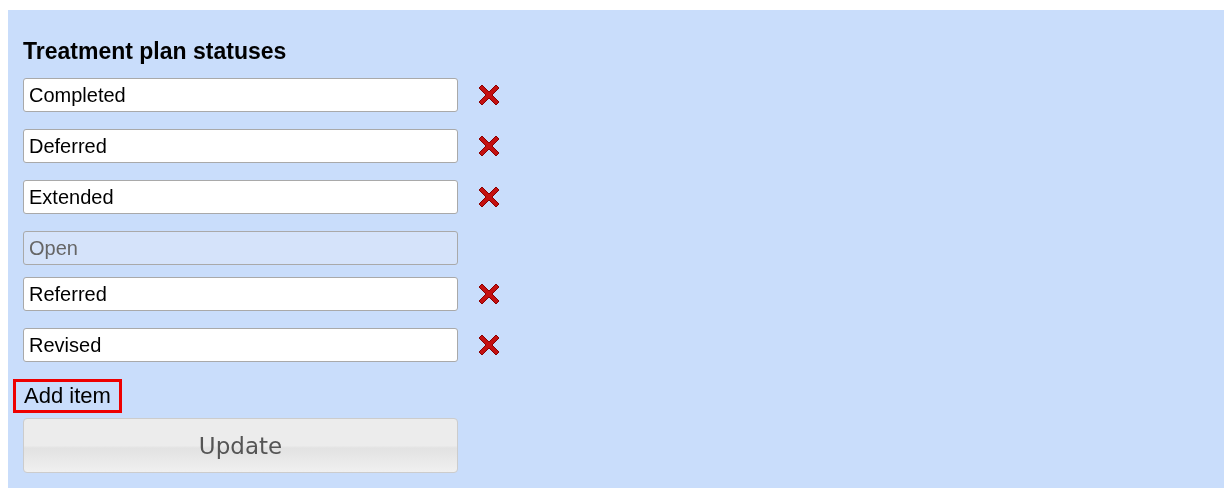 The height and width of the screenshot is (497, 1232). I want to click on update-button: Update, so click(240, 445).